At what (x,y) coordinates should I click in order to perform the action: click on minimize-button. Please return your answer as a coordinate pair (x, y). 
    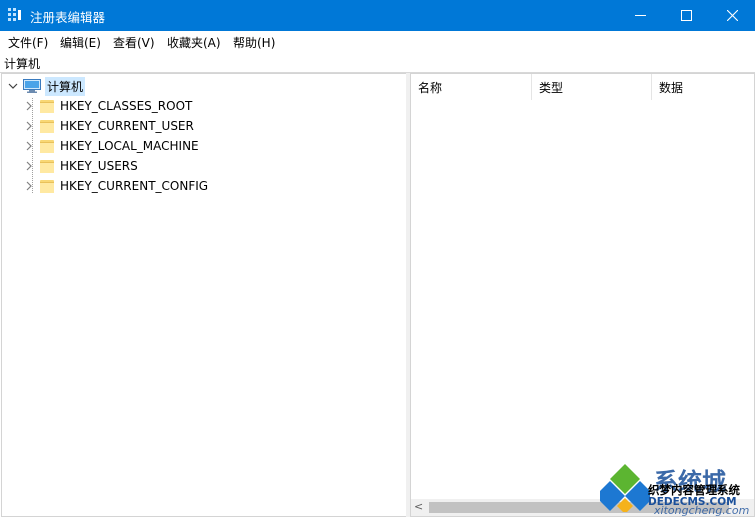
    Looking at the image, I should click on (640, 15).